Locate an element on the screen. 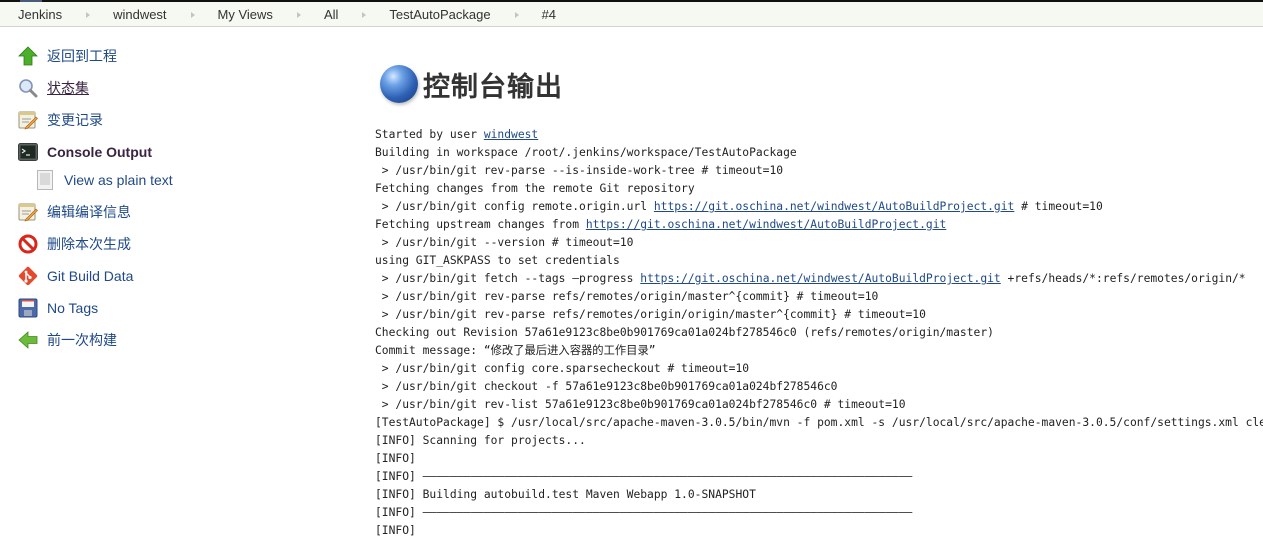 The height and width of the screenshot is (538, 1263). sidebar-item-console-output: Console Output is located at coordinates (84, 152).